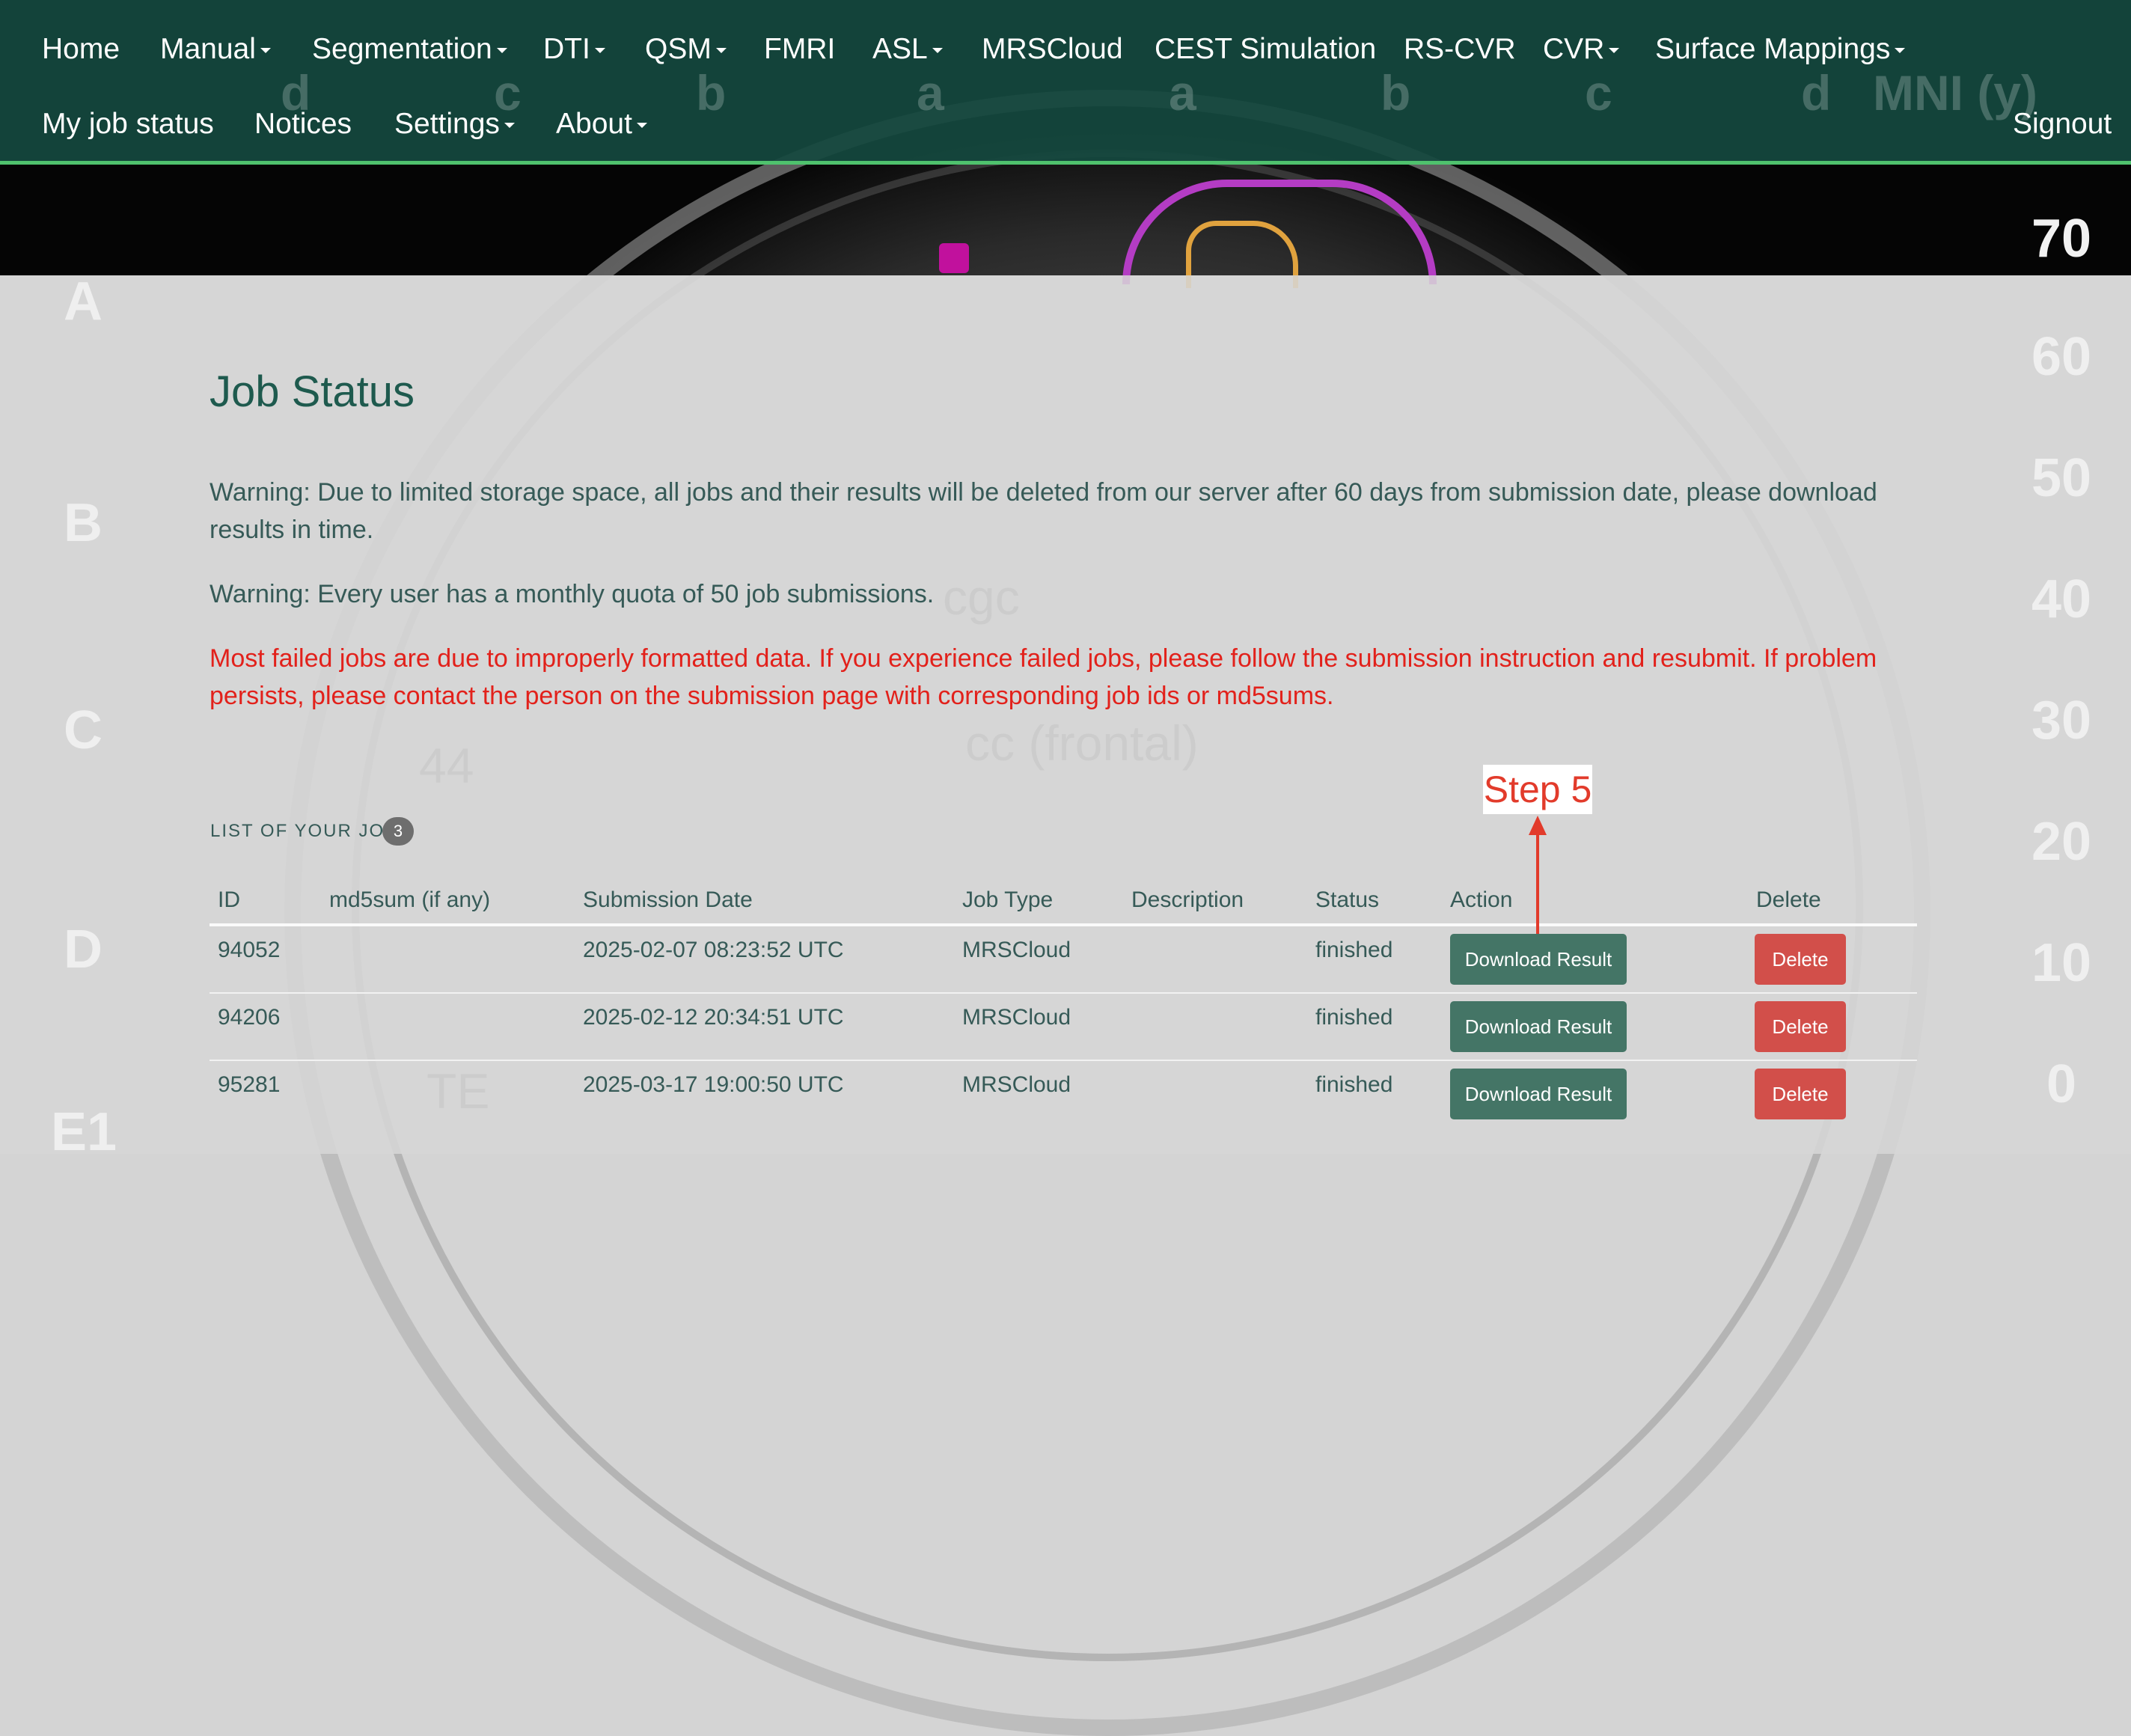 This screenshot has height=1736, width=2131. I want to click on nav-mrscloud: MRSCloud, so click(1052, 49).